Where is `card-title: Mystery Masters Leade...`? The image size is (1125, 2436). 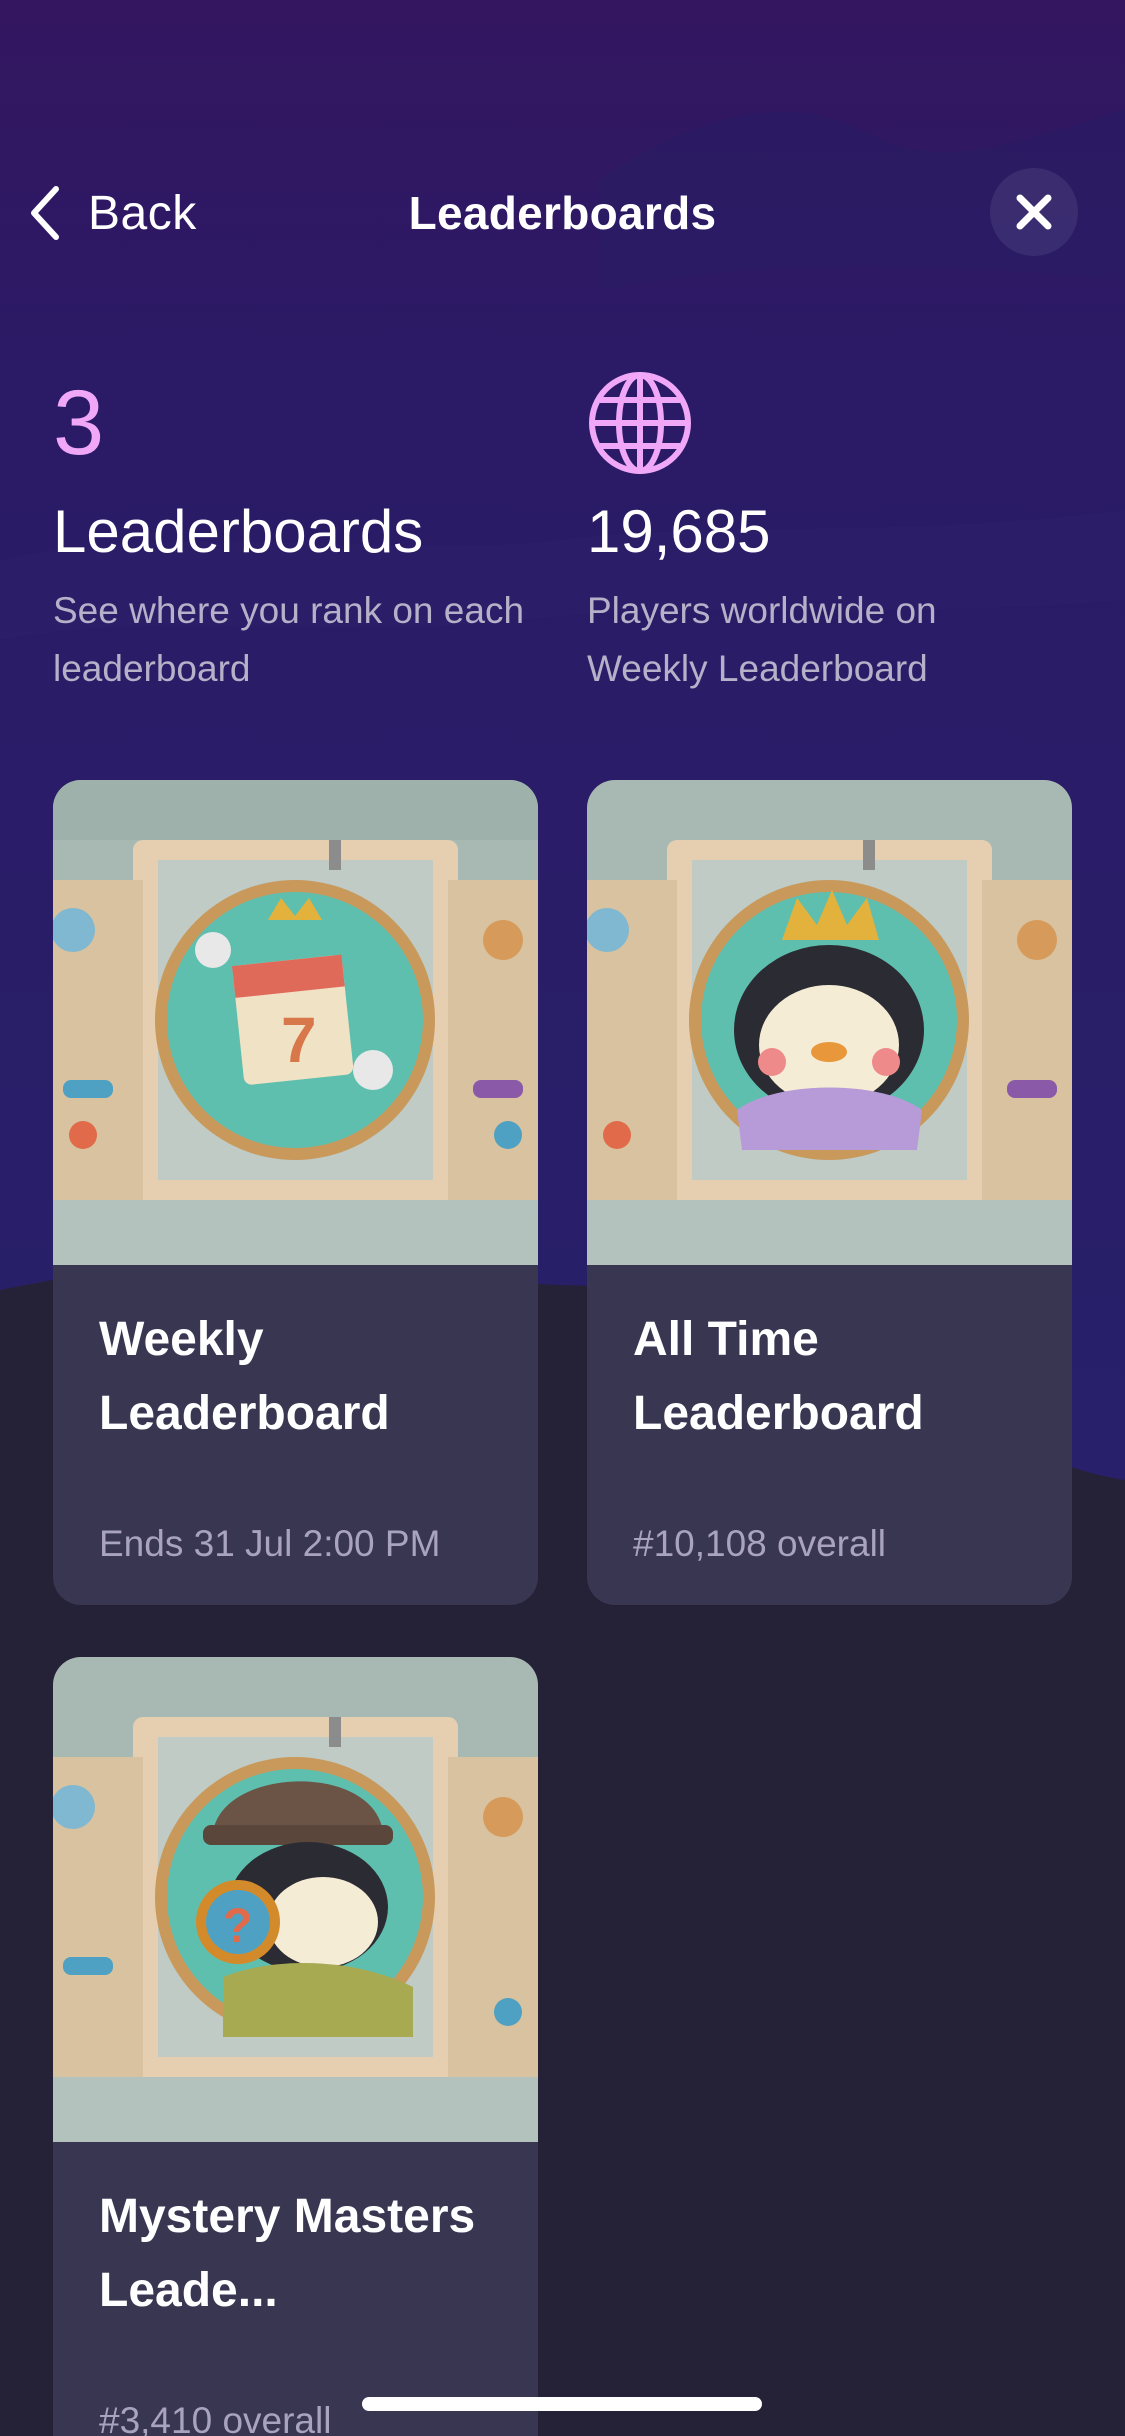
card-title: Mystery Masters Leade... is located at coordinates (287, 2253).